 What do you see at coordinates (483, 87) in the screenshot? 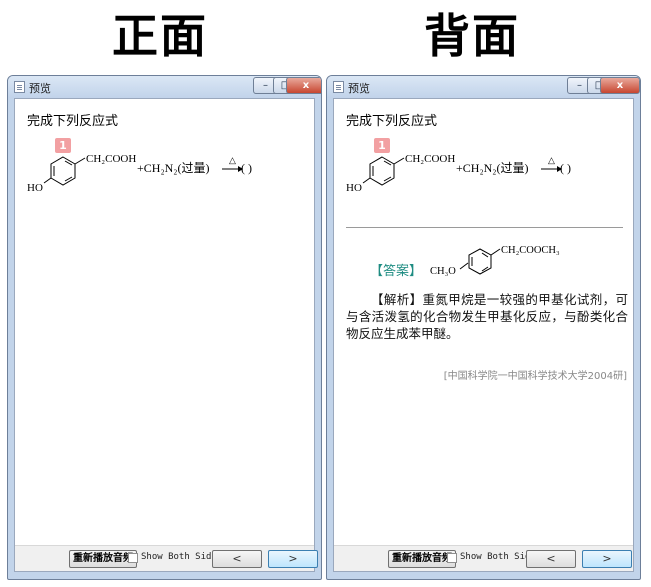
I see `back-titlebar: 预览 – □ x` at bounding box center [483, 87].